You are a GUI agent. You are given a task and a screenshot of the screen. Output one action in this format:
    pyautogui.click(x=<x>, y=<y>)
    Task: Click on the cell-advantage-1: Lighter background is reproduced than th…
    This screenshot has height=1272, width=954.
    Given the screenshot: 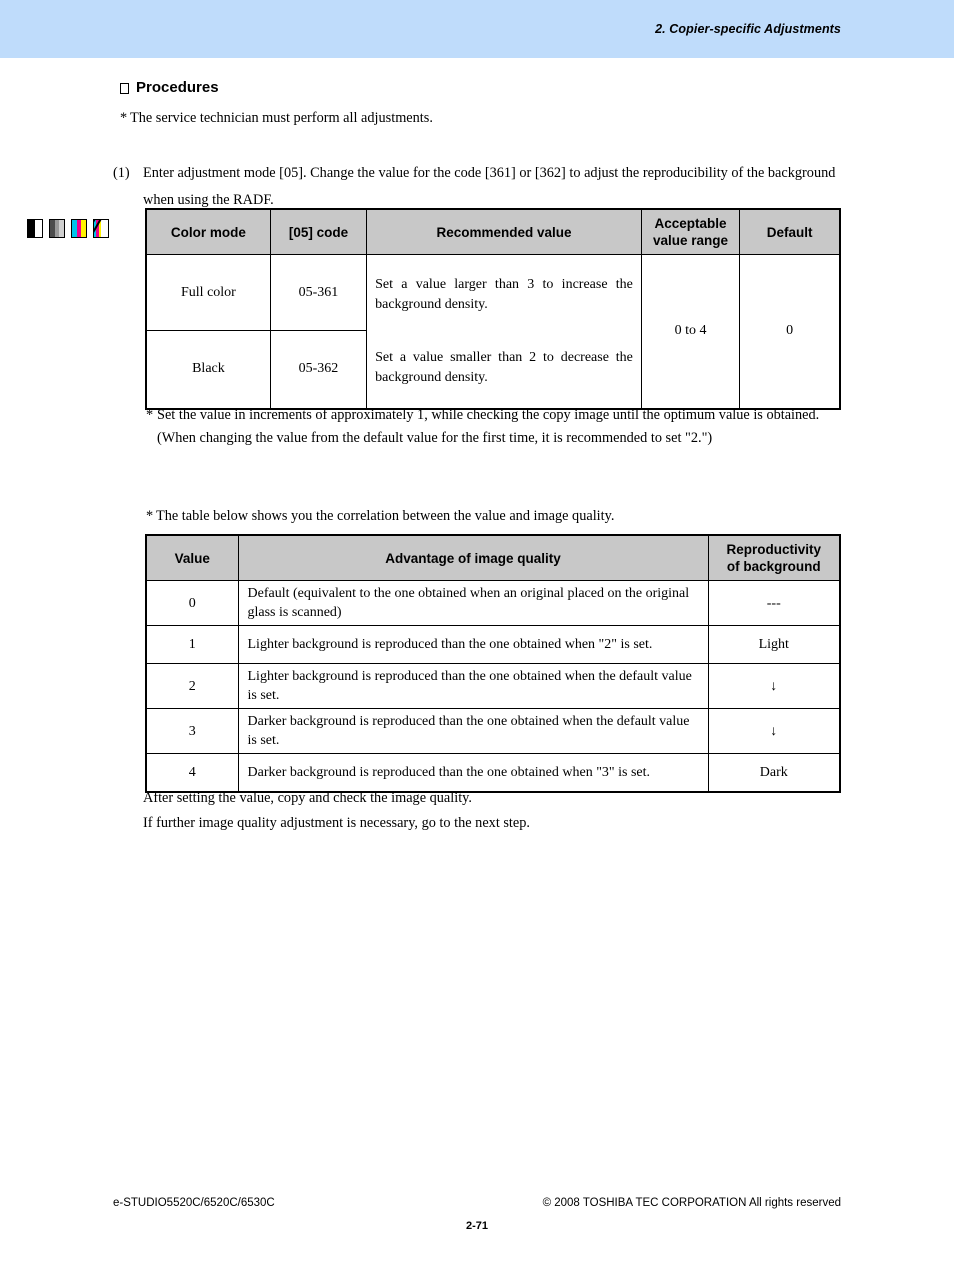 What is the action you would take?
    pyautogui.click(x=473, y=644)
    